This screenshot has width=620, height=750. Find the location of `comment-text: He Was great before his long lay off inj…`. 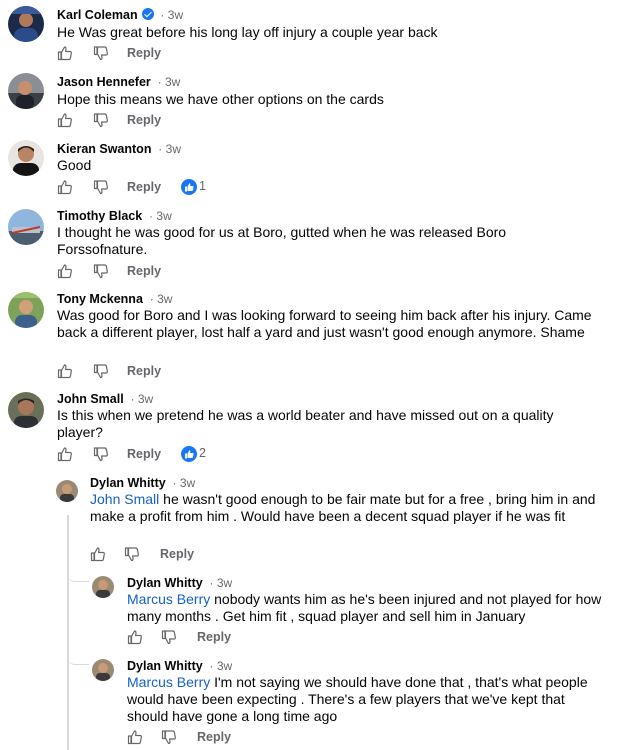

comment-text: He Was great before his long lay off inj… is located at coordinates (247, 32).